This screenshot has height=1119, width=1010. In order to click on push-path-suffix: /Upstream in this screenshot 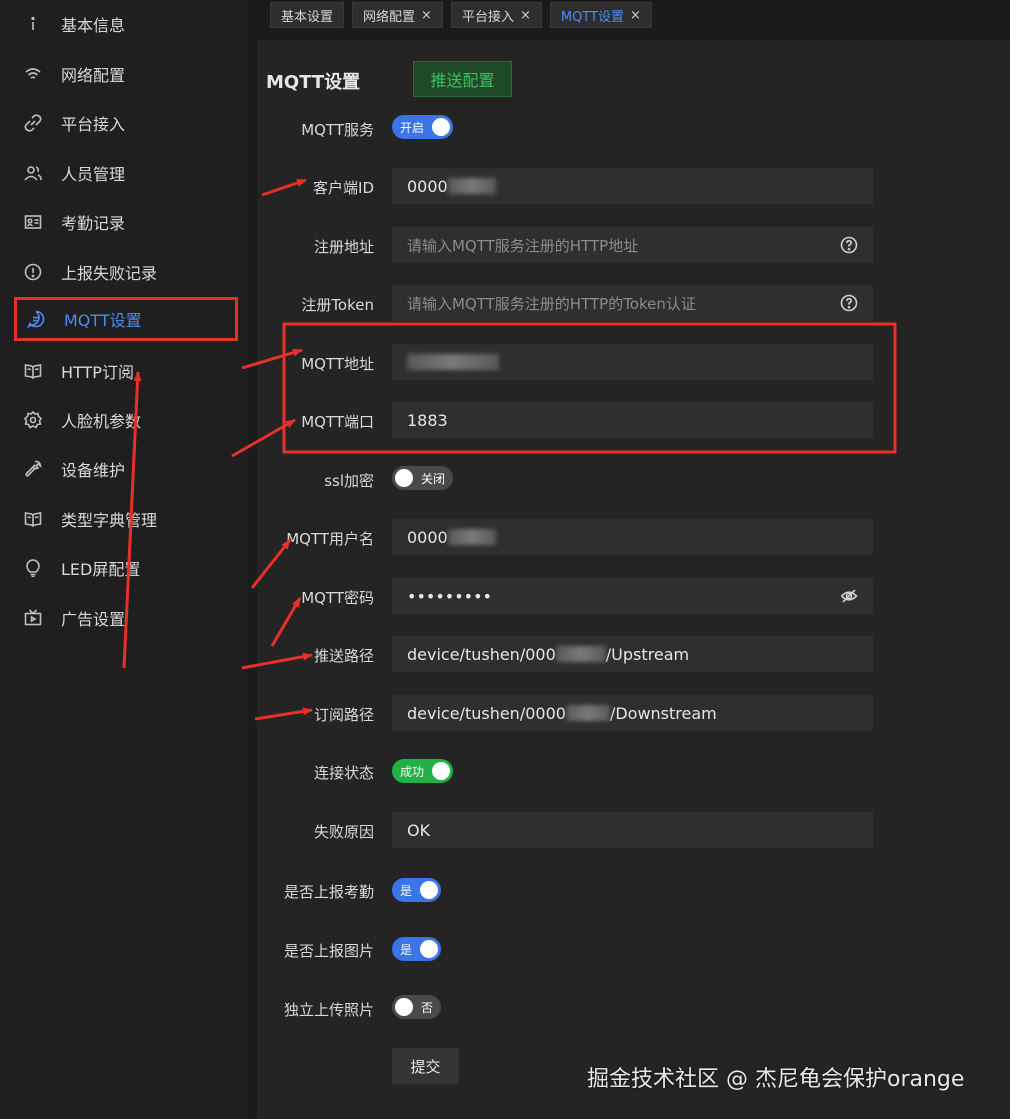, I will do `click(647, 654)`.